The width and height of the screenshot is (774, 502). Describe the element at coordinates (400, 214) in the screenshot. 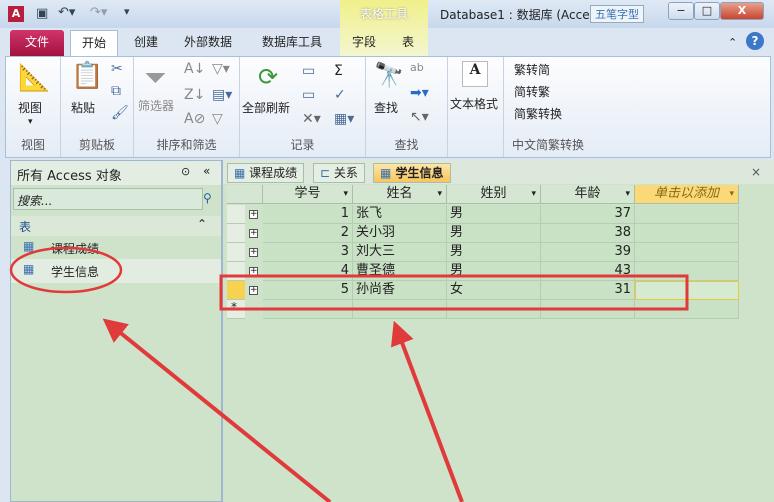

I see `cell-name: 张飞` at that location.